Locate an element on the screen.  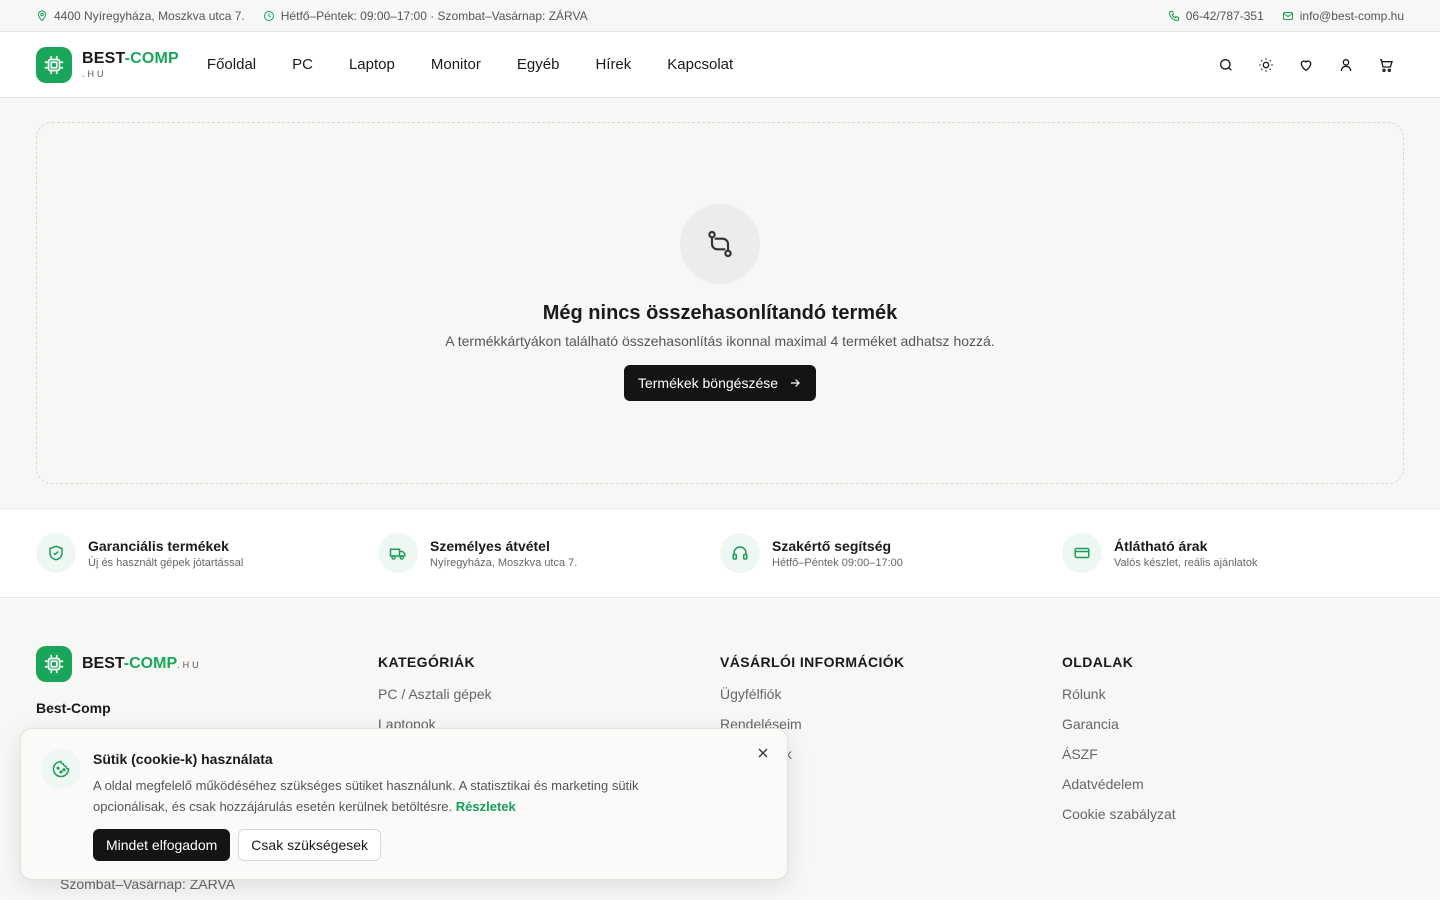
brand-name-b: -COMP is located at coordinates (151, 58).